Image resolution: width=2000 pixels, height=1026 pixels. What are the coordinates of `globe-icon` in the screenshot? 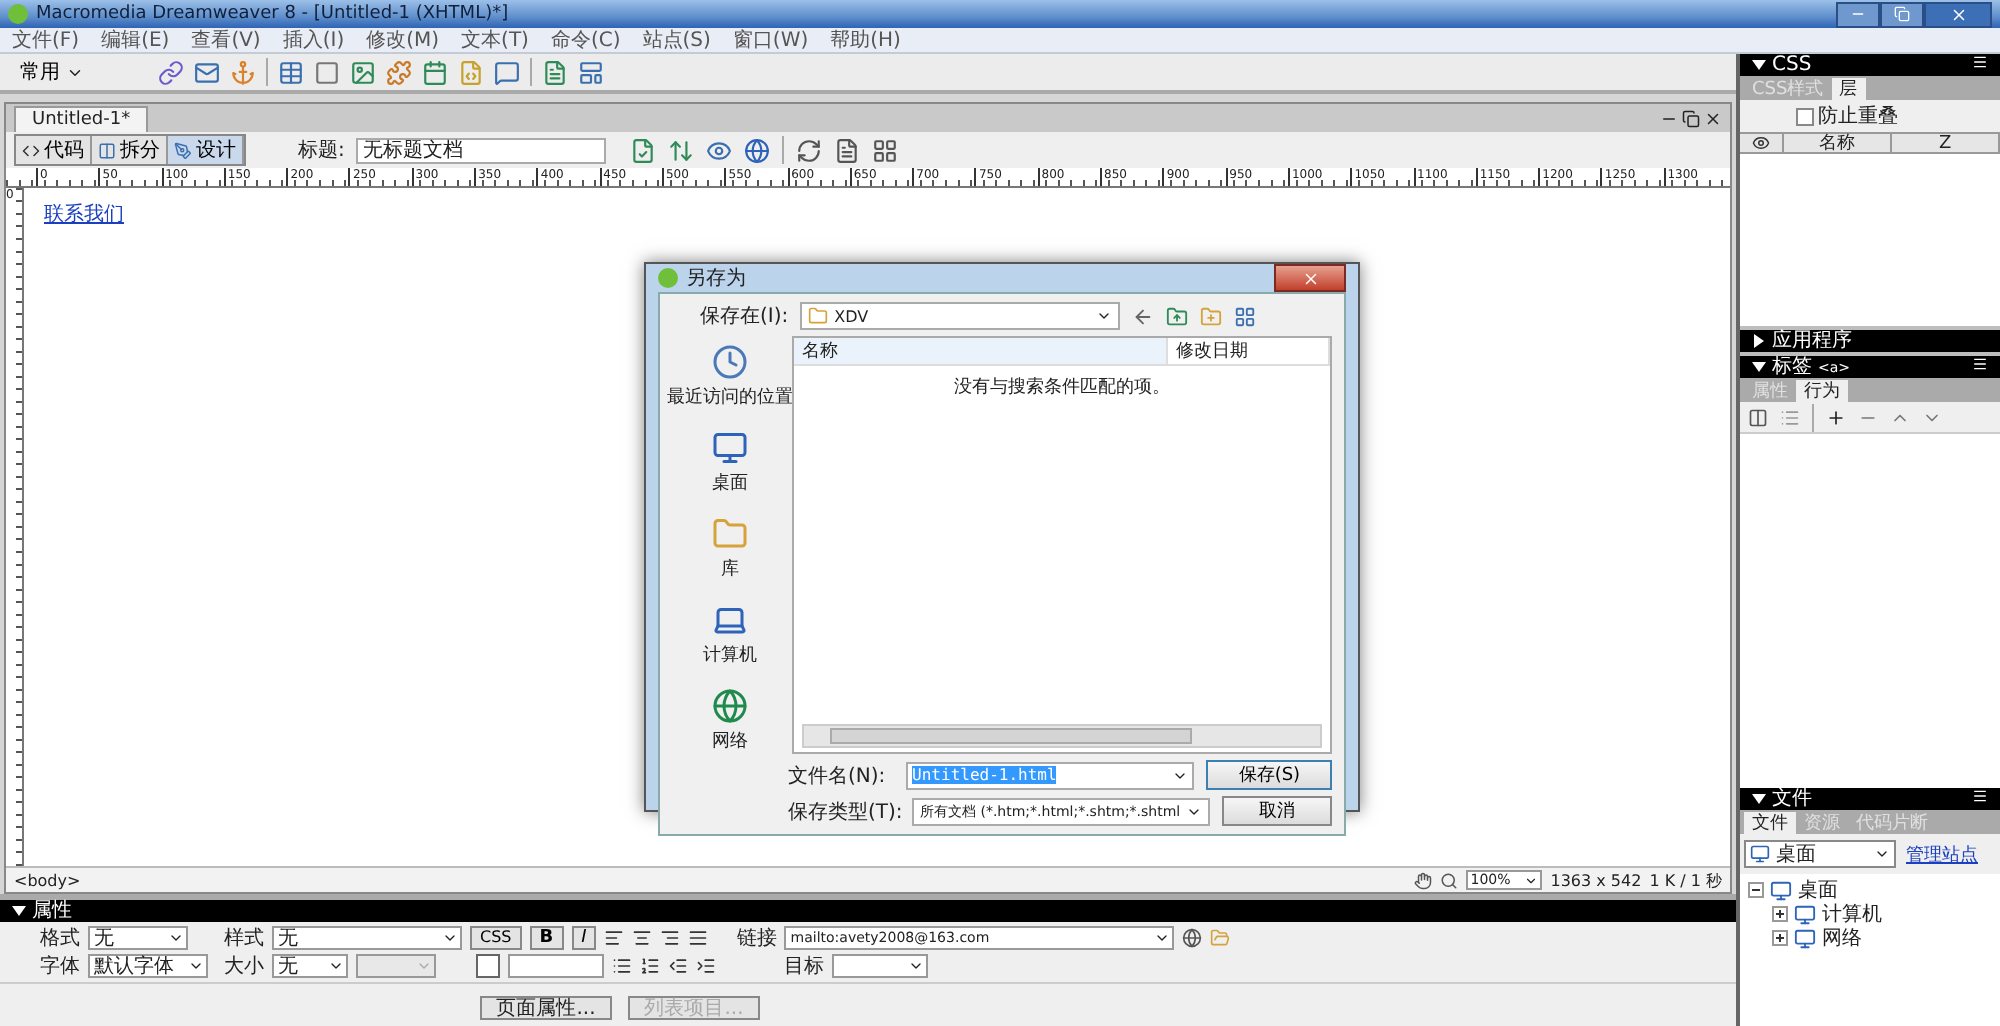 It's located at (757, 150).